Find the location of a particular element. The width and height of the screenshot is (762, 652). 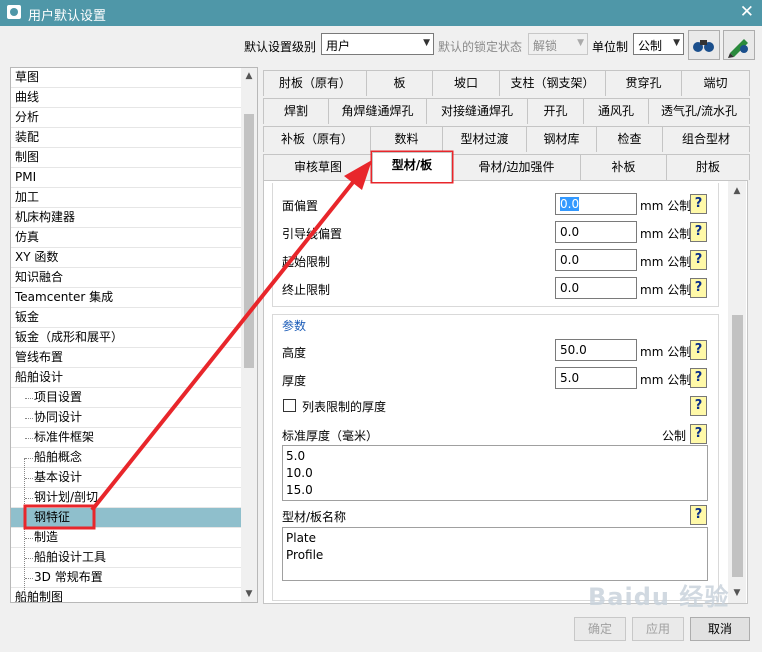

tree-connector is located at coordinates (24, 530).